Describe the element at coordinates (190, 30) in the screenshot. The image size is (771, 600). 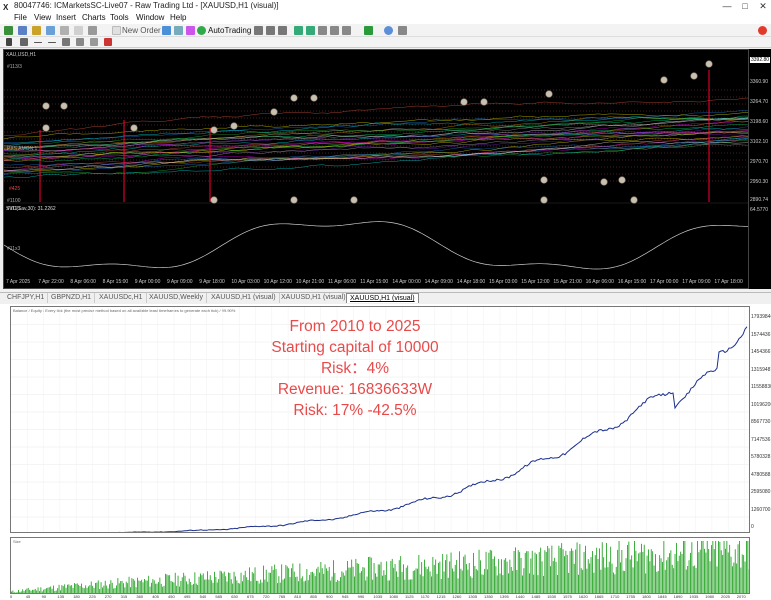
I see `experts-icon` at that location.